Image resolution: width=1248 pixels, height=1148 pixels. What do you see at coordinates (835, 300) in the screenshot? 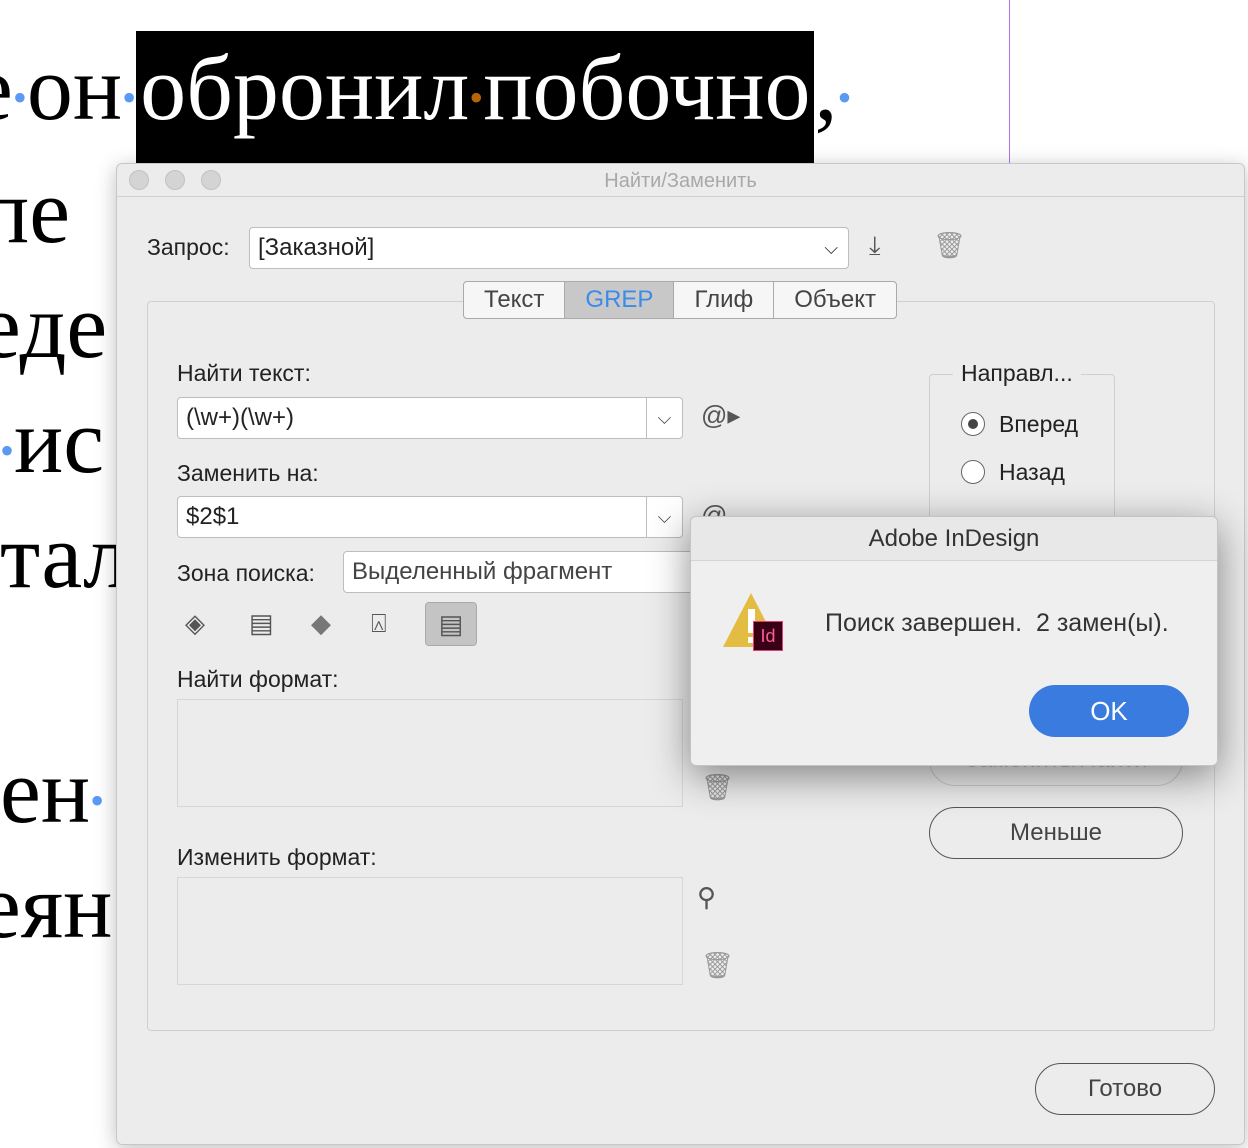
I see `tab-object: Объект` at bounding box center [835, 300].